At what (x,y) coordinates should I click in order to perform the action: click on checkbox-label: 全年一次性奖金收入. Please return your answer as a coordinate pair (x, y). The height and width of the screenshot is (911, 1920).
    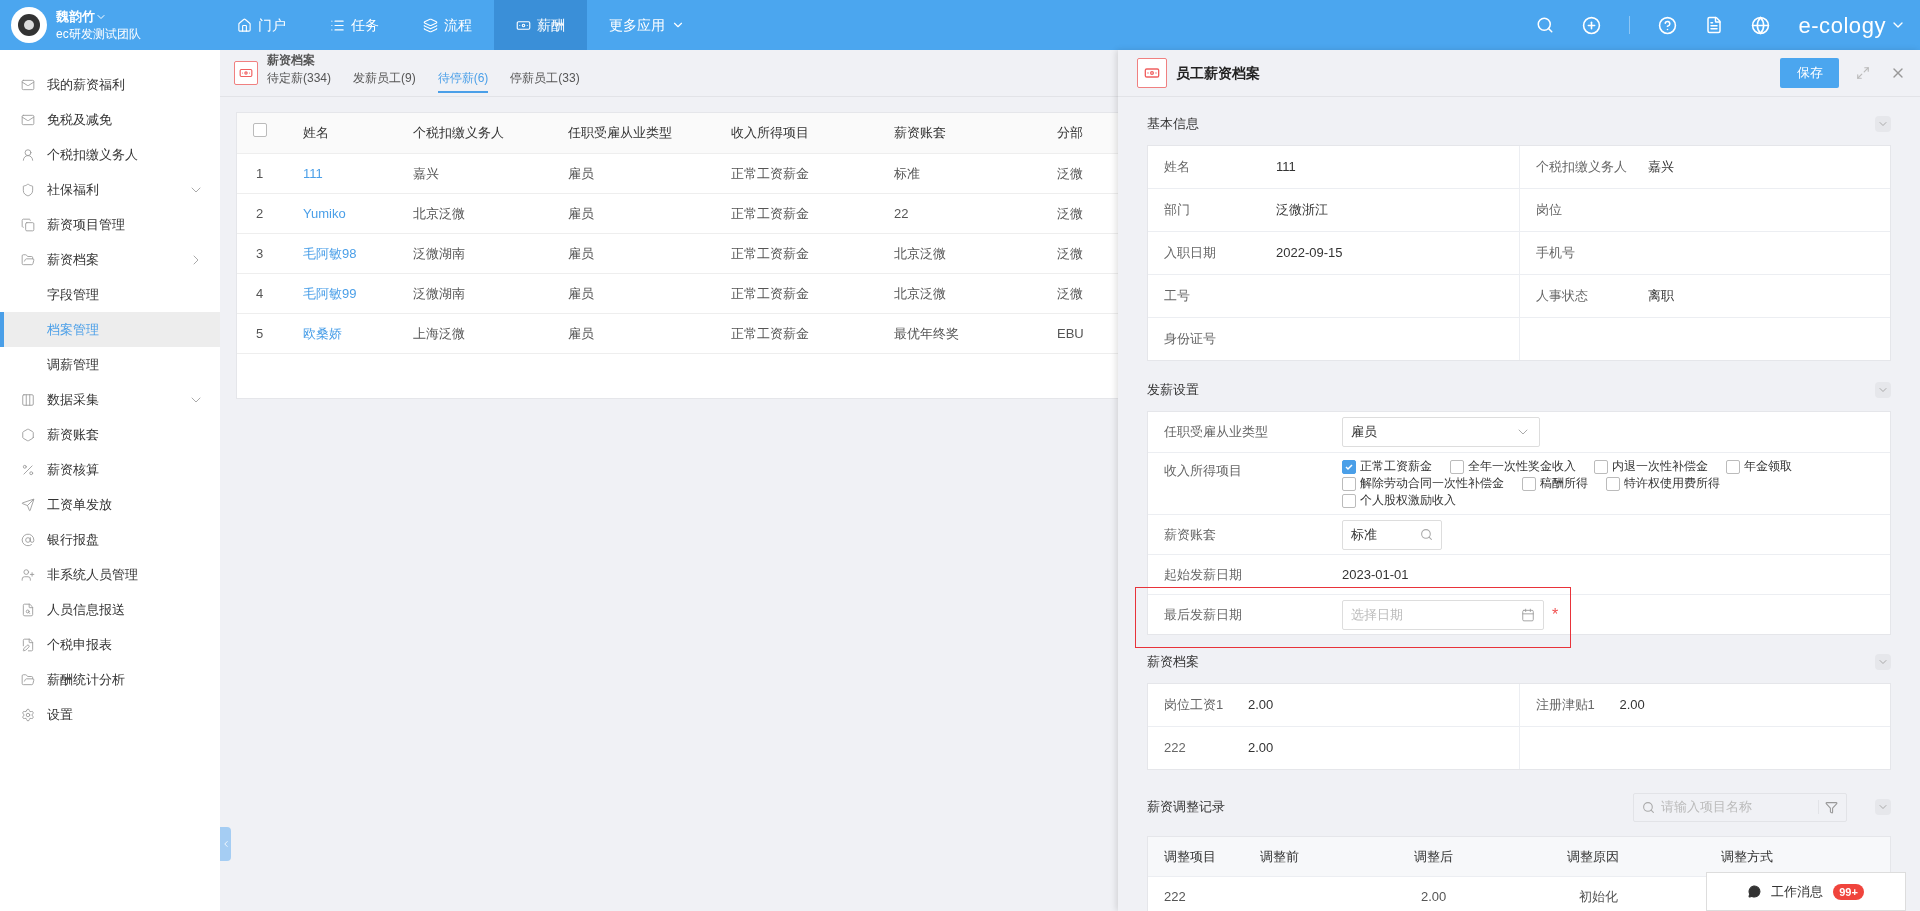
    Looking at the image, I should click on (1522, 466).